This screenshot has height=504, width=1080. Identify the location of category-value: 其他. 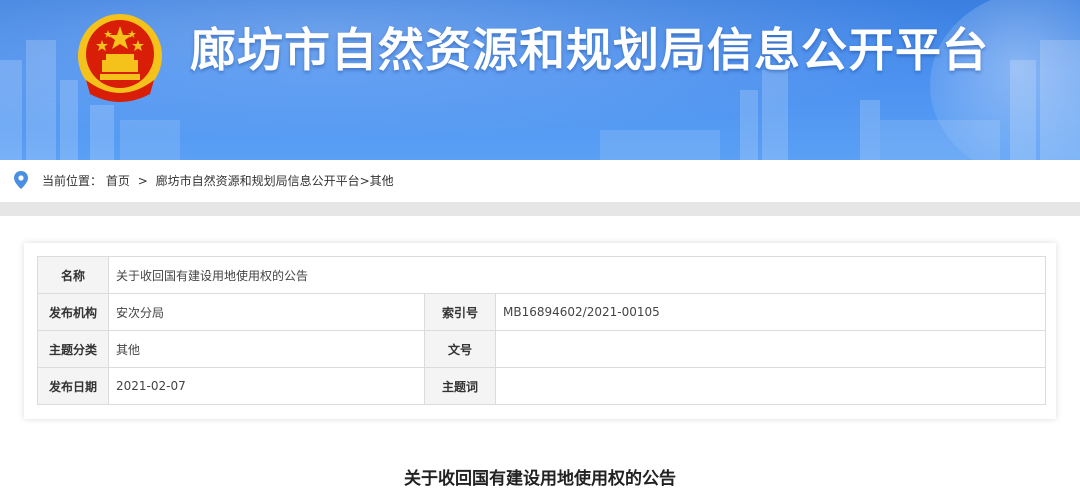
(266, 349).